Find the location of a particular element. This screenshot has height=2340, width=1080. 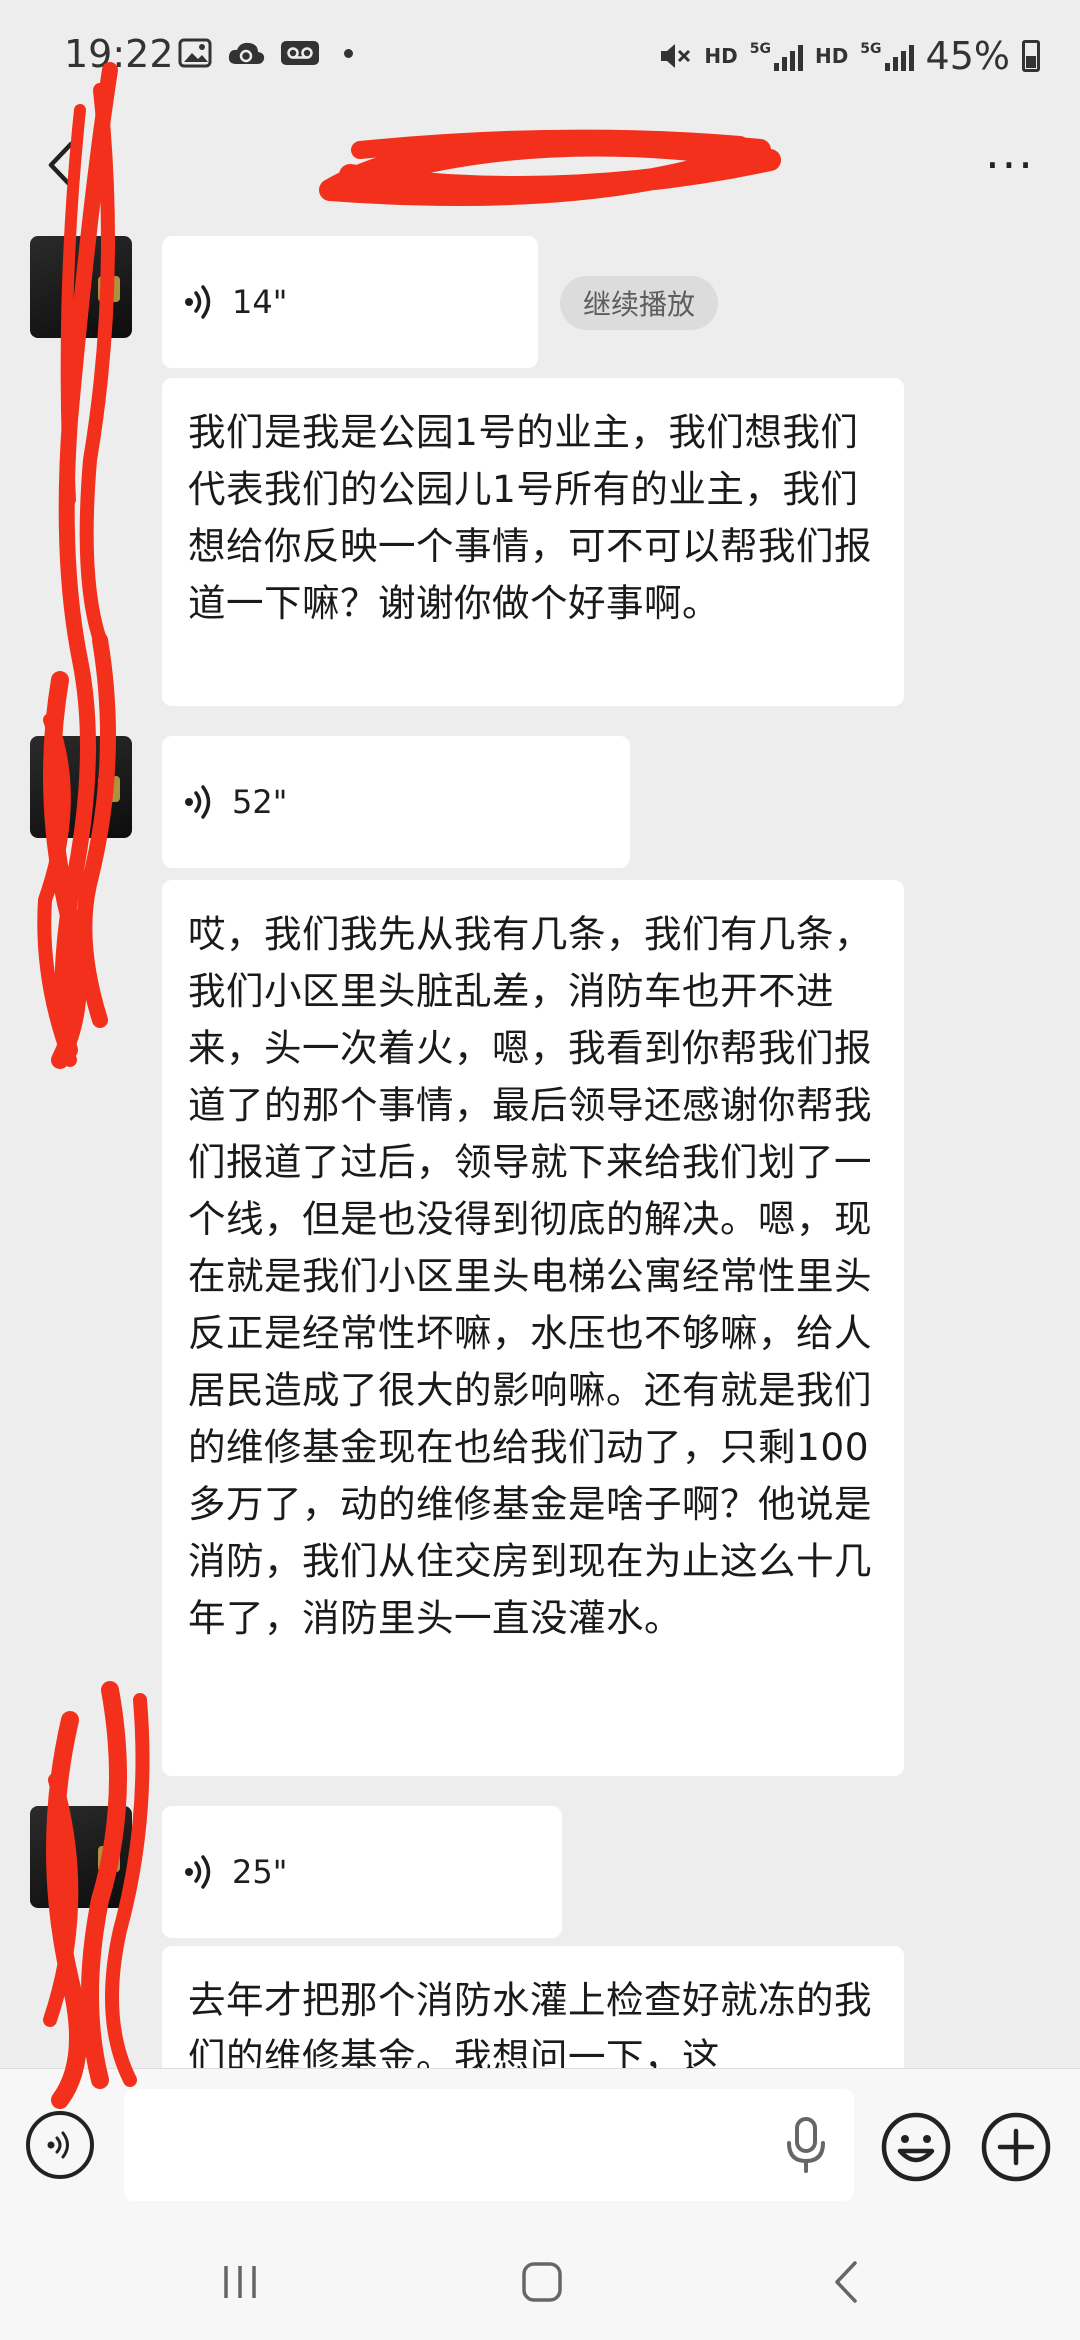

chevron-left-icon is located at coordinates (61, 165).